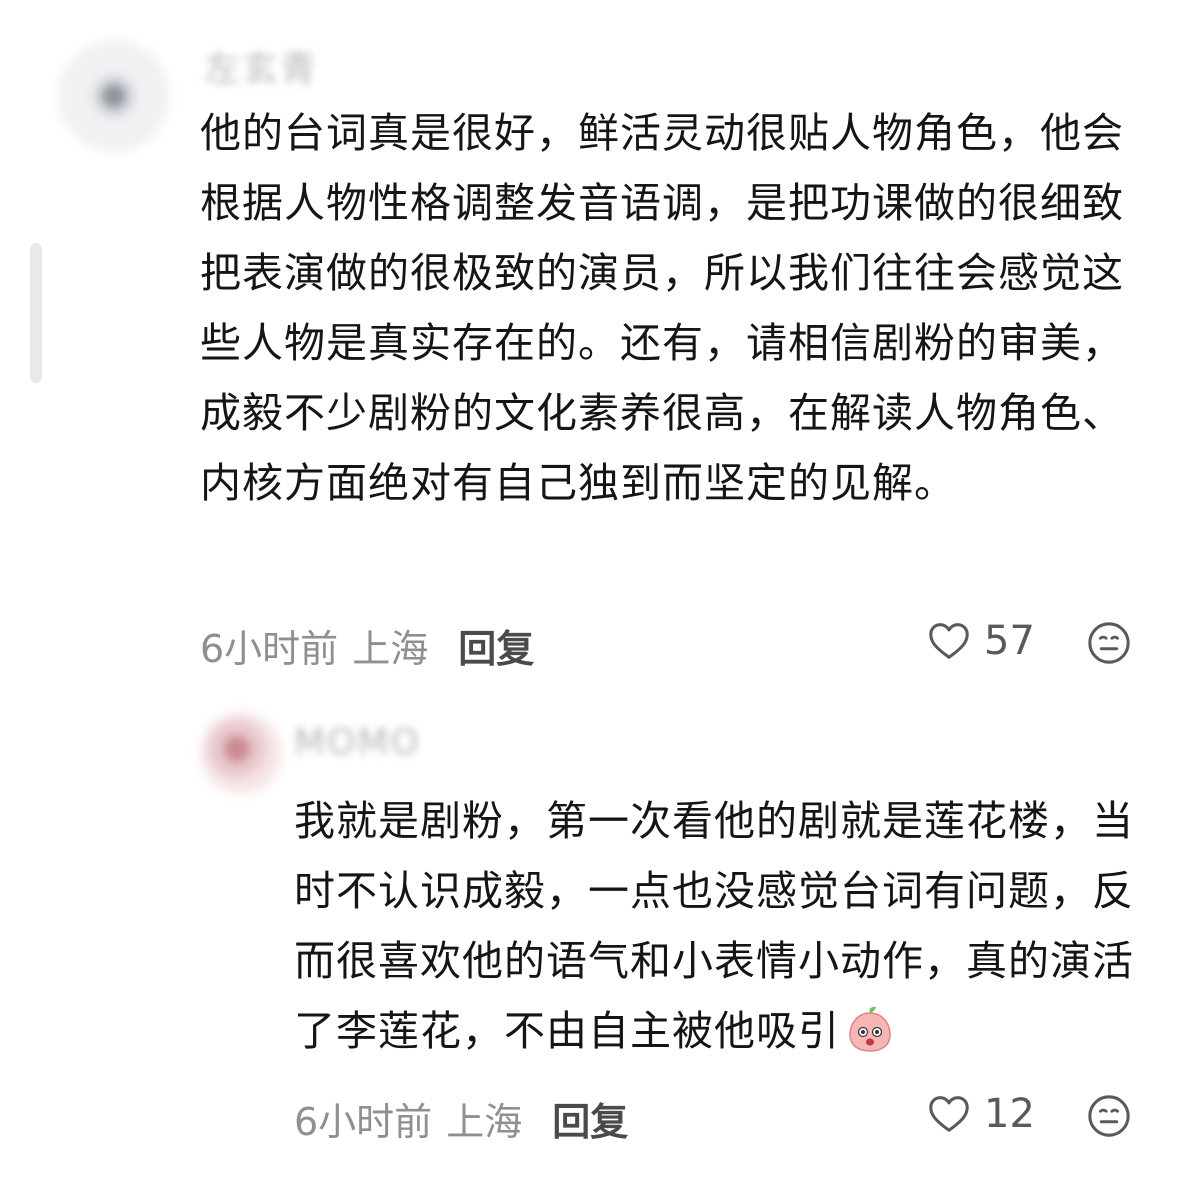 The image size is (1200, 1186). Describe the element at coordinates (357, 742) in the screenshot. I see `username: MOMO` at that location.